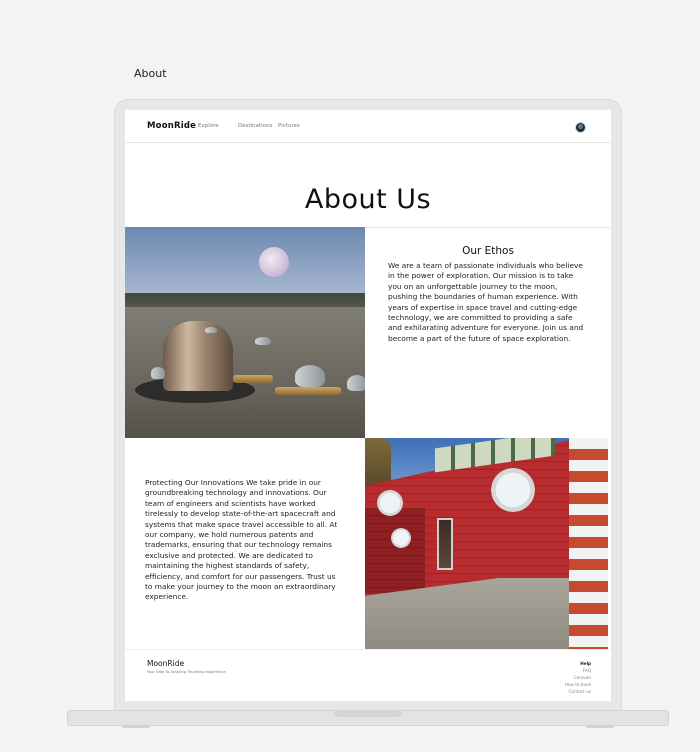 The height and width of the screenshot is (752, 700). Describe the element at coordinates (600, 727) in the screenshot. I see `laptop-foot-right` at that location.